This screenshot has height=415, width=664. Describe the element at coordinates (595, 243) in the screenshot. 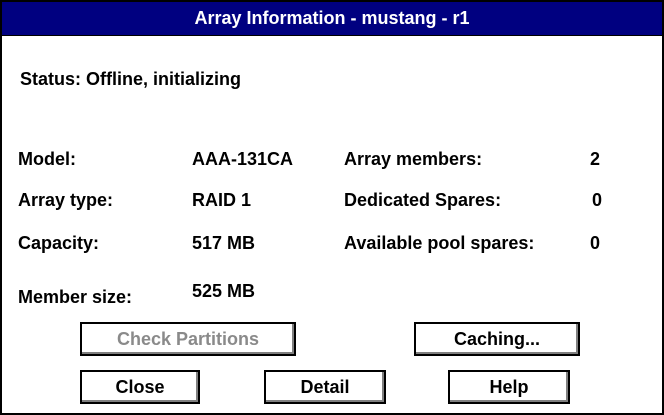

I see `available-pool-spares-value: 0` at that location.